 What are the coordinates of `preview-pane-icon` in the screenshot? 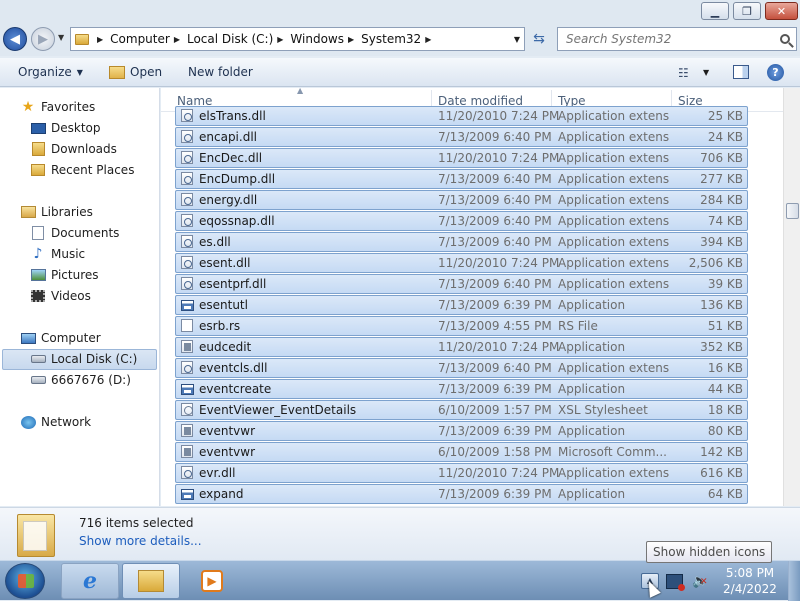 It's located at (741, 72).